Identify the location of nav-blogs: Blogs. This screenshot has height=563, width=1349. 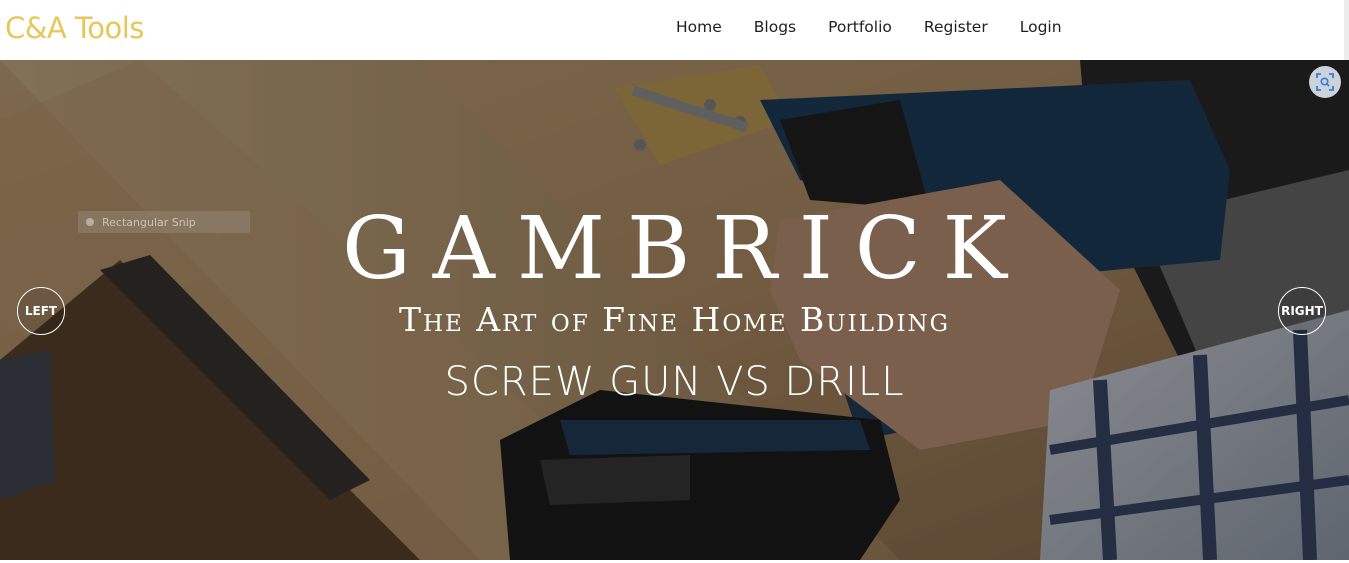
(775, 27).